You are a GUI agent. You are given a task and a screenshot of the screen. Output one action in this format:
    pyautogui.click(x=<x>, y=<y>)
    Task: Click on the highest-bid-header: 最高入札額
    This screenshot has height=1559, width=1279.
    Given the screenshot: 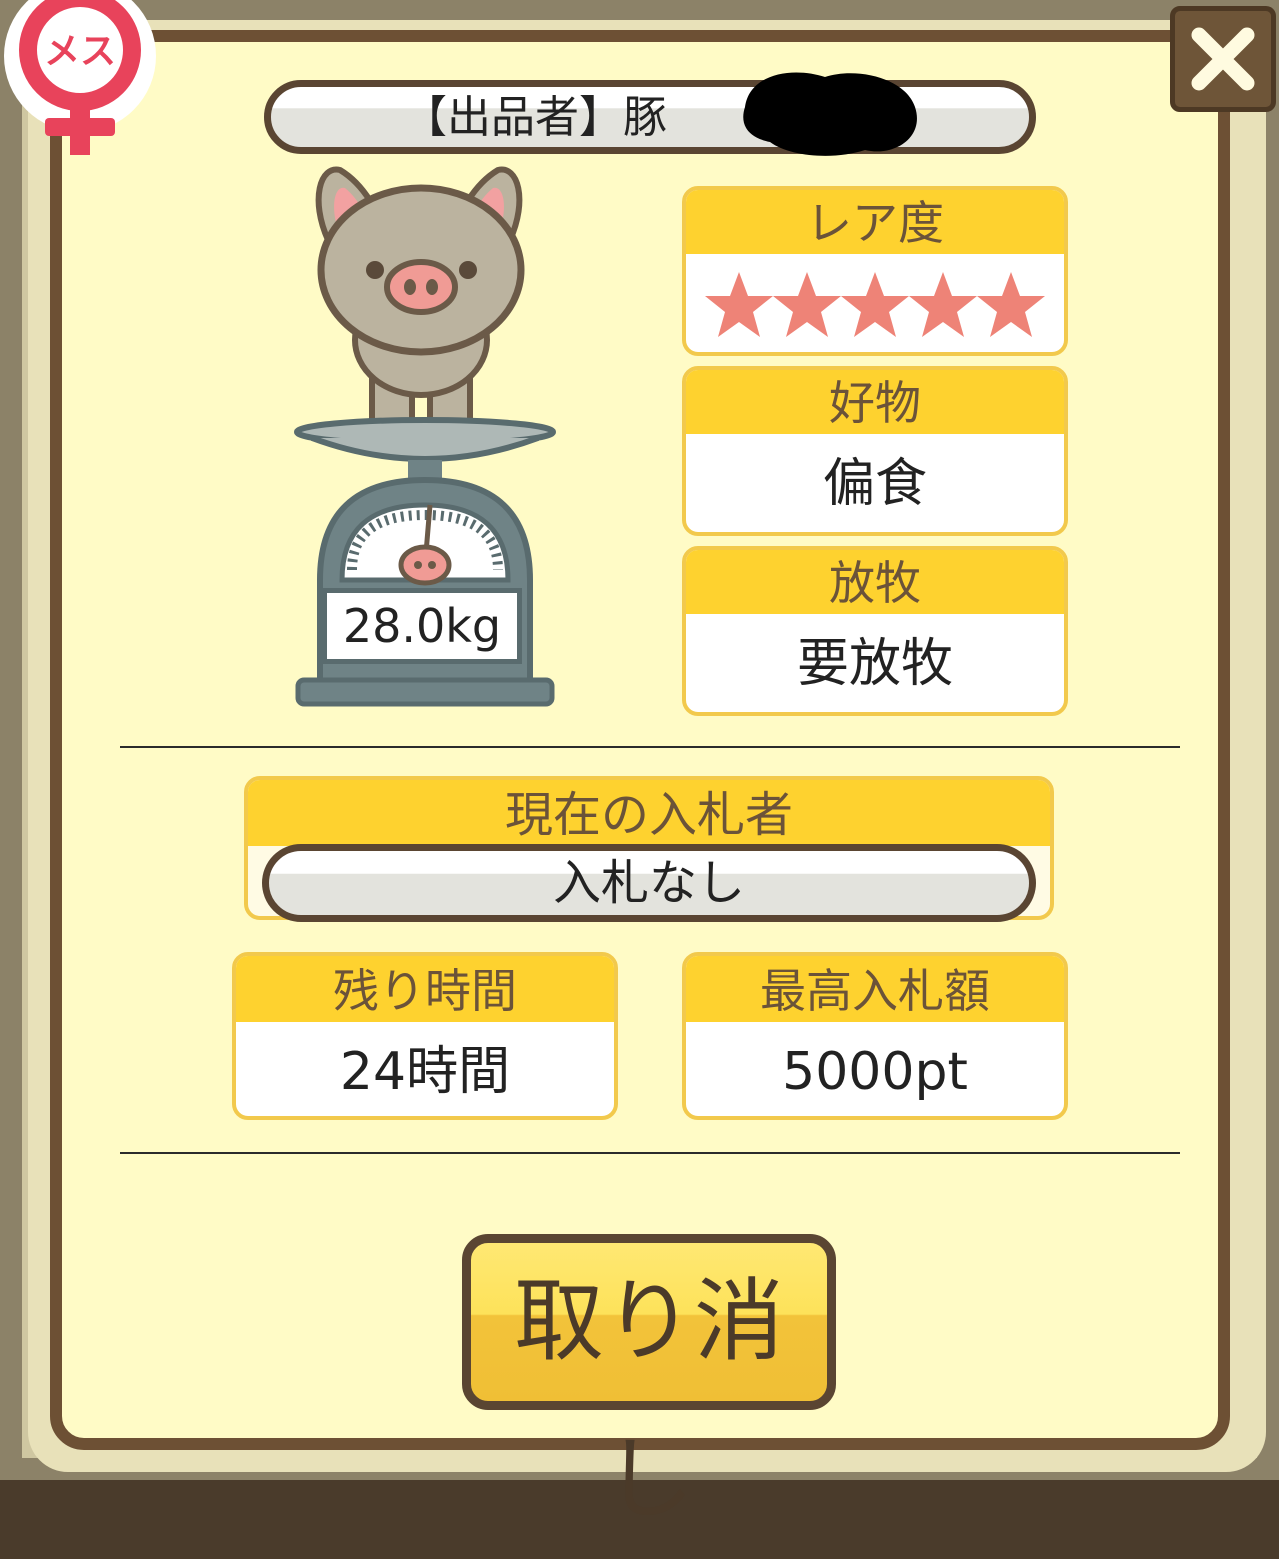 What is the action you would take?
    pyautogui.click(x=875, y=989)
    